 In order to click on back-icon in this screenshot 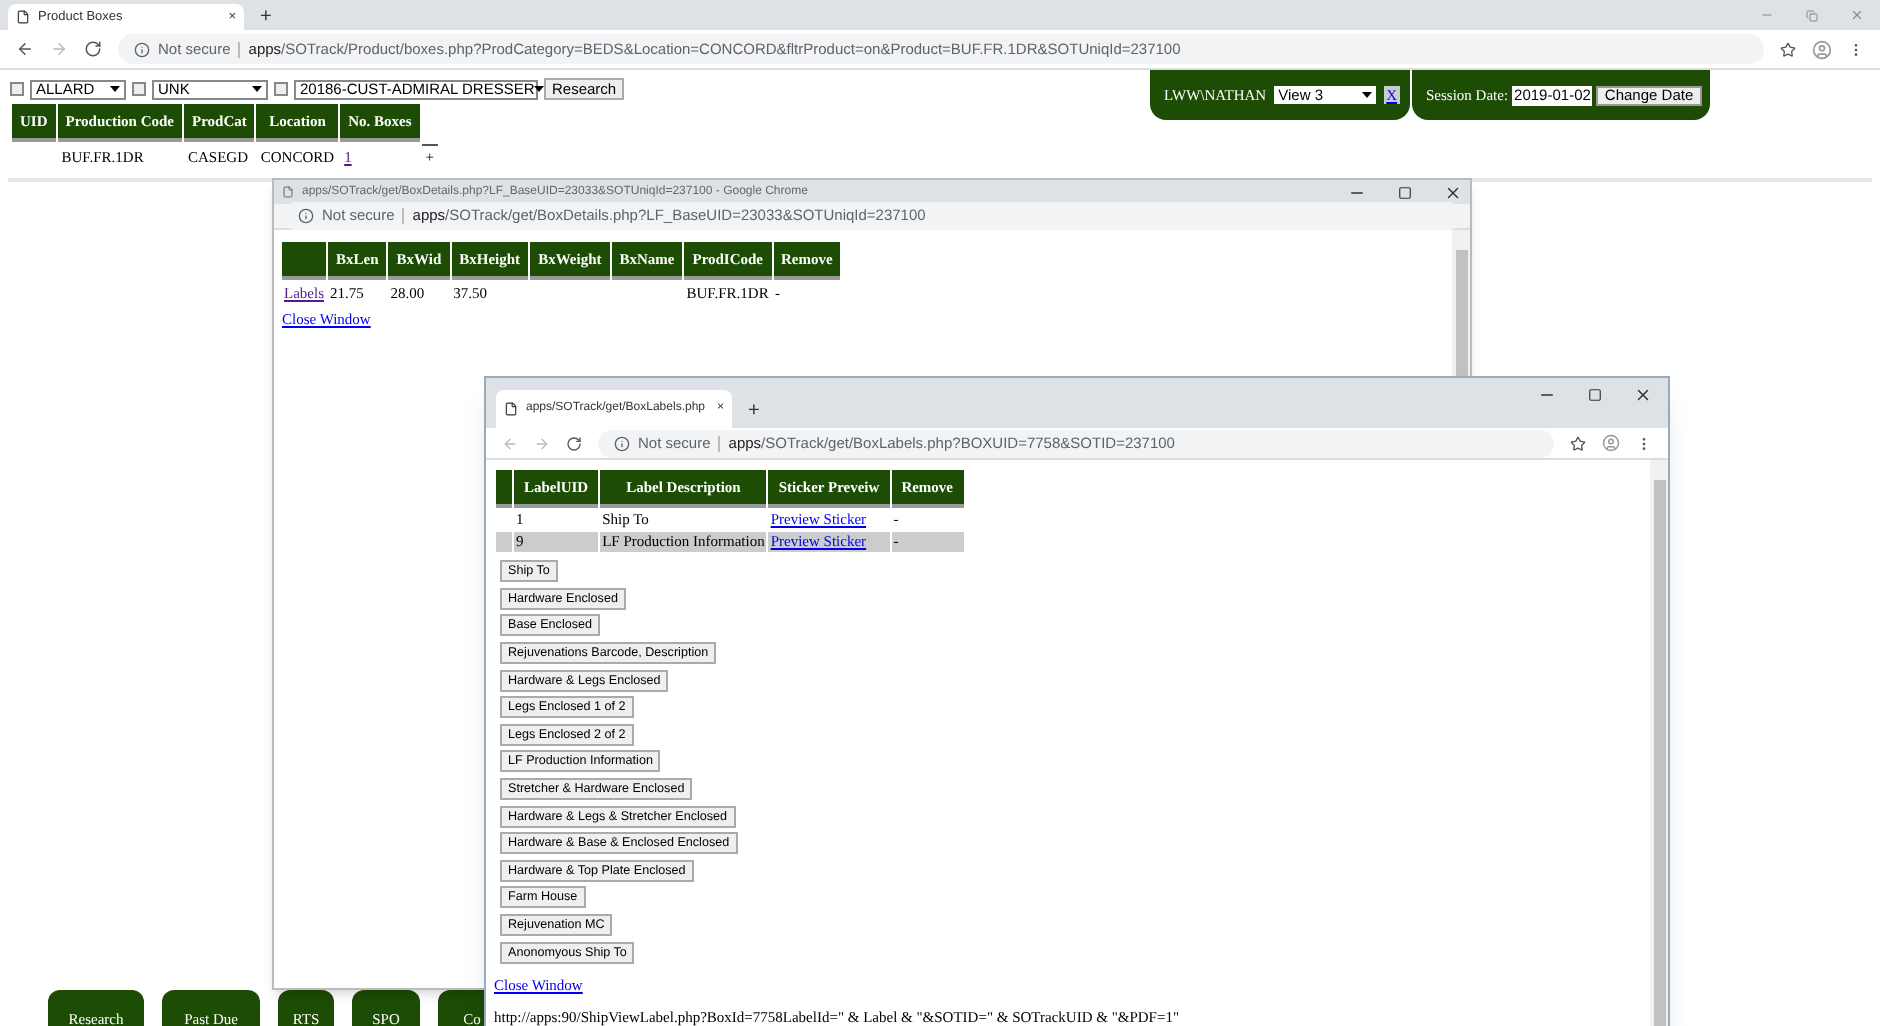, I will do `click(25, 49)`.